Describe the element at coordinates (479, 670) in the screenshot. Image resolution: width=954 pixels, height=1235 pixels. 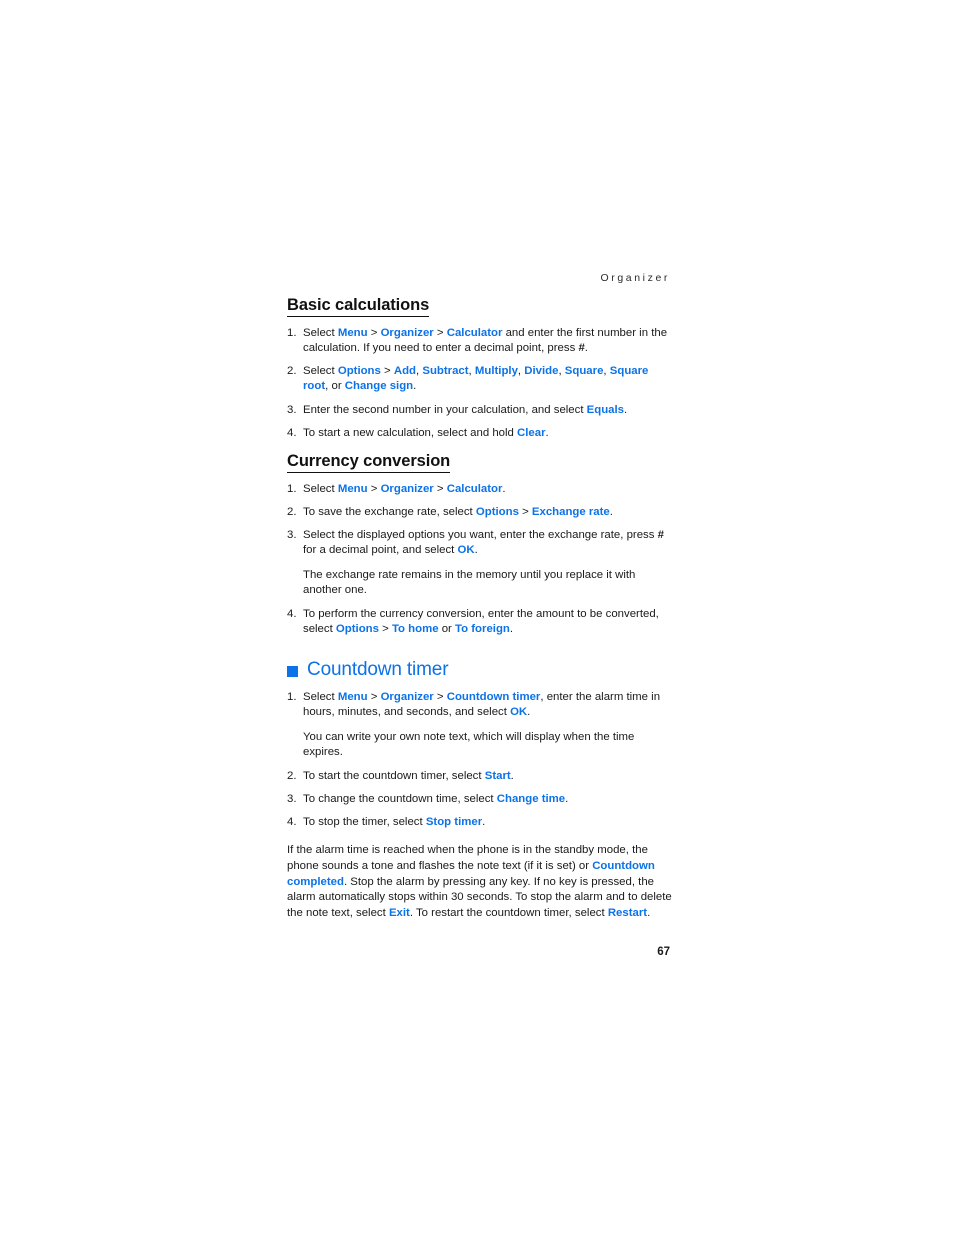
I see `heading-countdown-timer: Countdown timer` at that location.